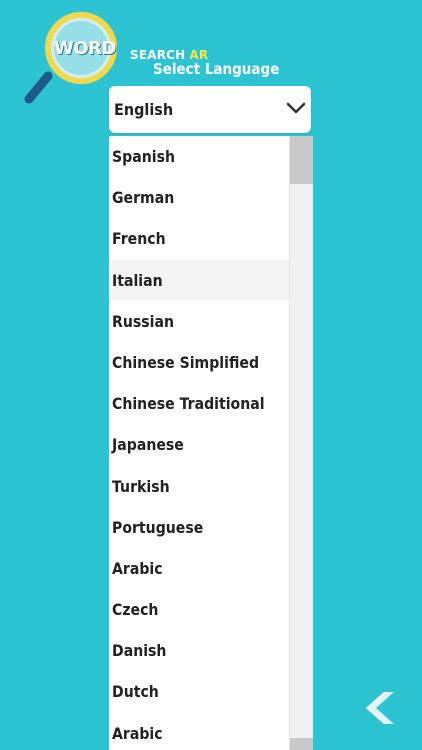 The image size is (422, 750). I want to click on language-select: English, so click(210, 109).